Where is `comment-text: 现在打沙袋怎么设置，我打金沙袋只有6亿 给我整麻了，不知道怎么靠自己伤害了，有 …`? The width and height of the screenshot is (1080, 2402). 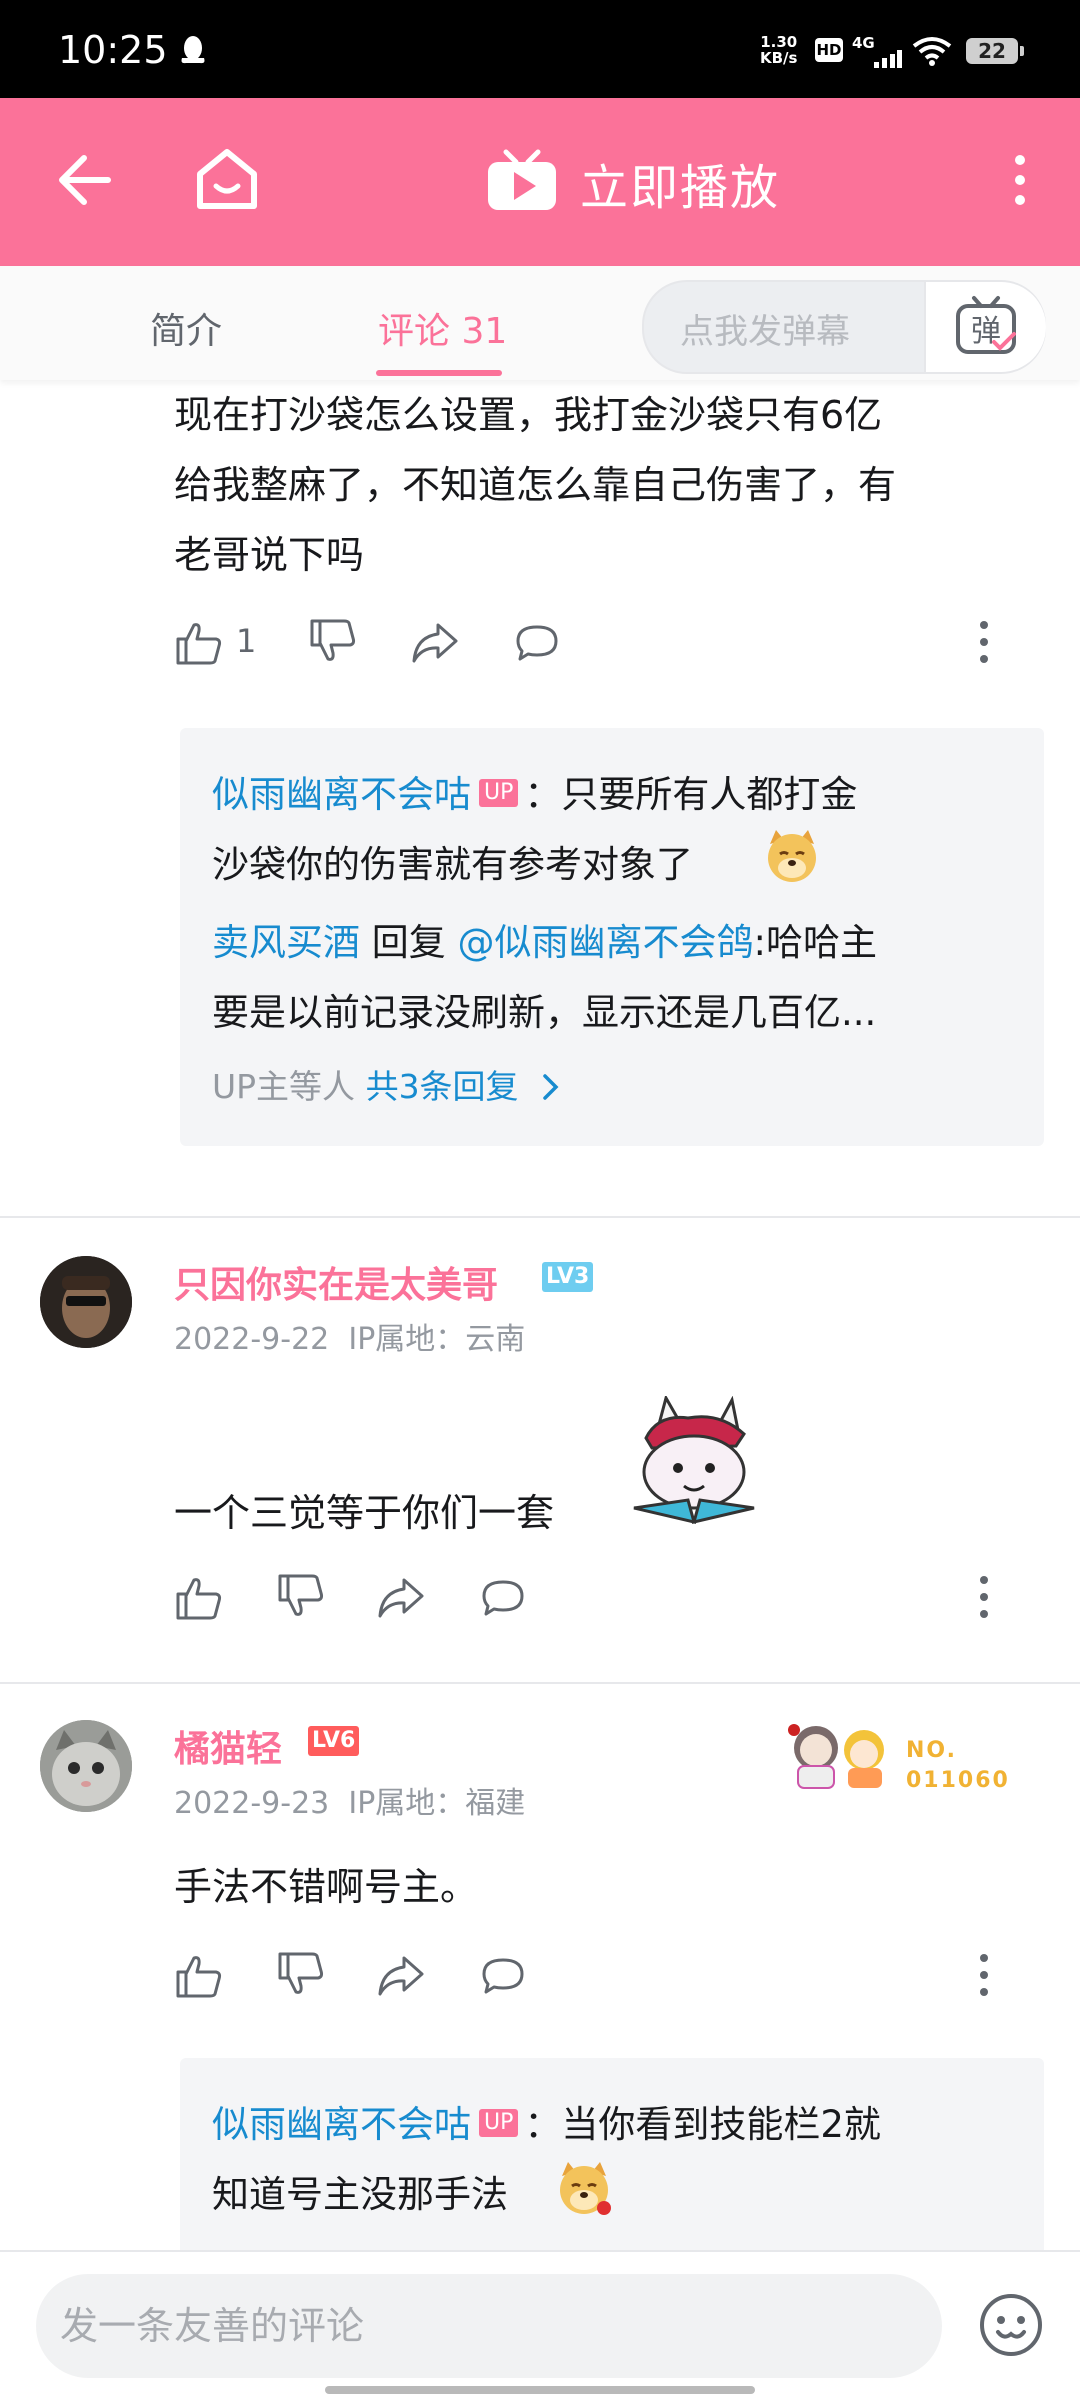 comment-text: 现在打沙袋怎么设置，我打金沙袋只有6亿 给我整麻了，不知道怎么靠自己伤害了，有 … is located at coordinates (535, 485).